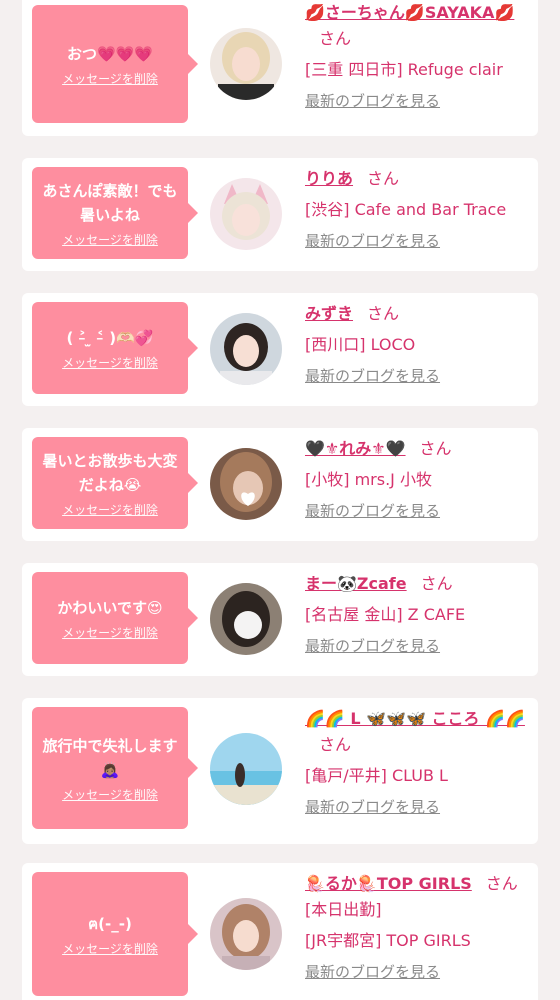 The width and height of the screenshot is (560, 1000). Describe the element at coordinates (418, 344) in the screenshot. I see `profile-info: みずき さん [西川口] LOCO 最新のブログを見る` at that location.